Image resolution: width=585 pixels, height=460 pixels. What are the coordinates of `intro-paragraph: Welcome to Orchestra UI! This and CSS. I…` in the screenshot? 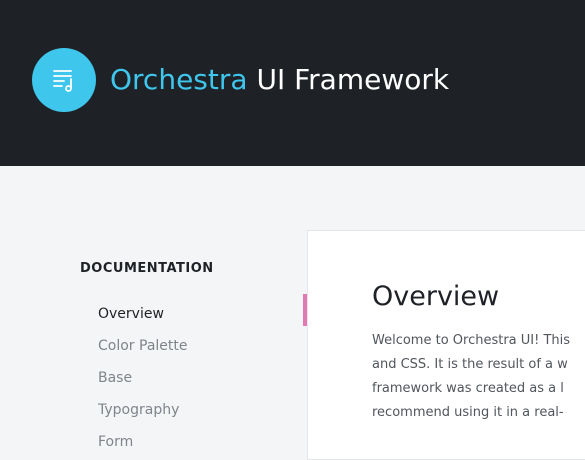 It's located at (478, 377).